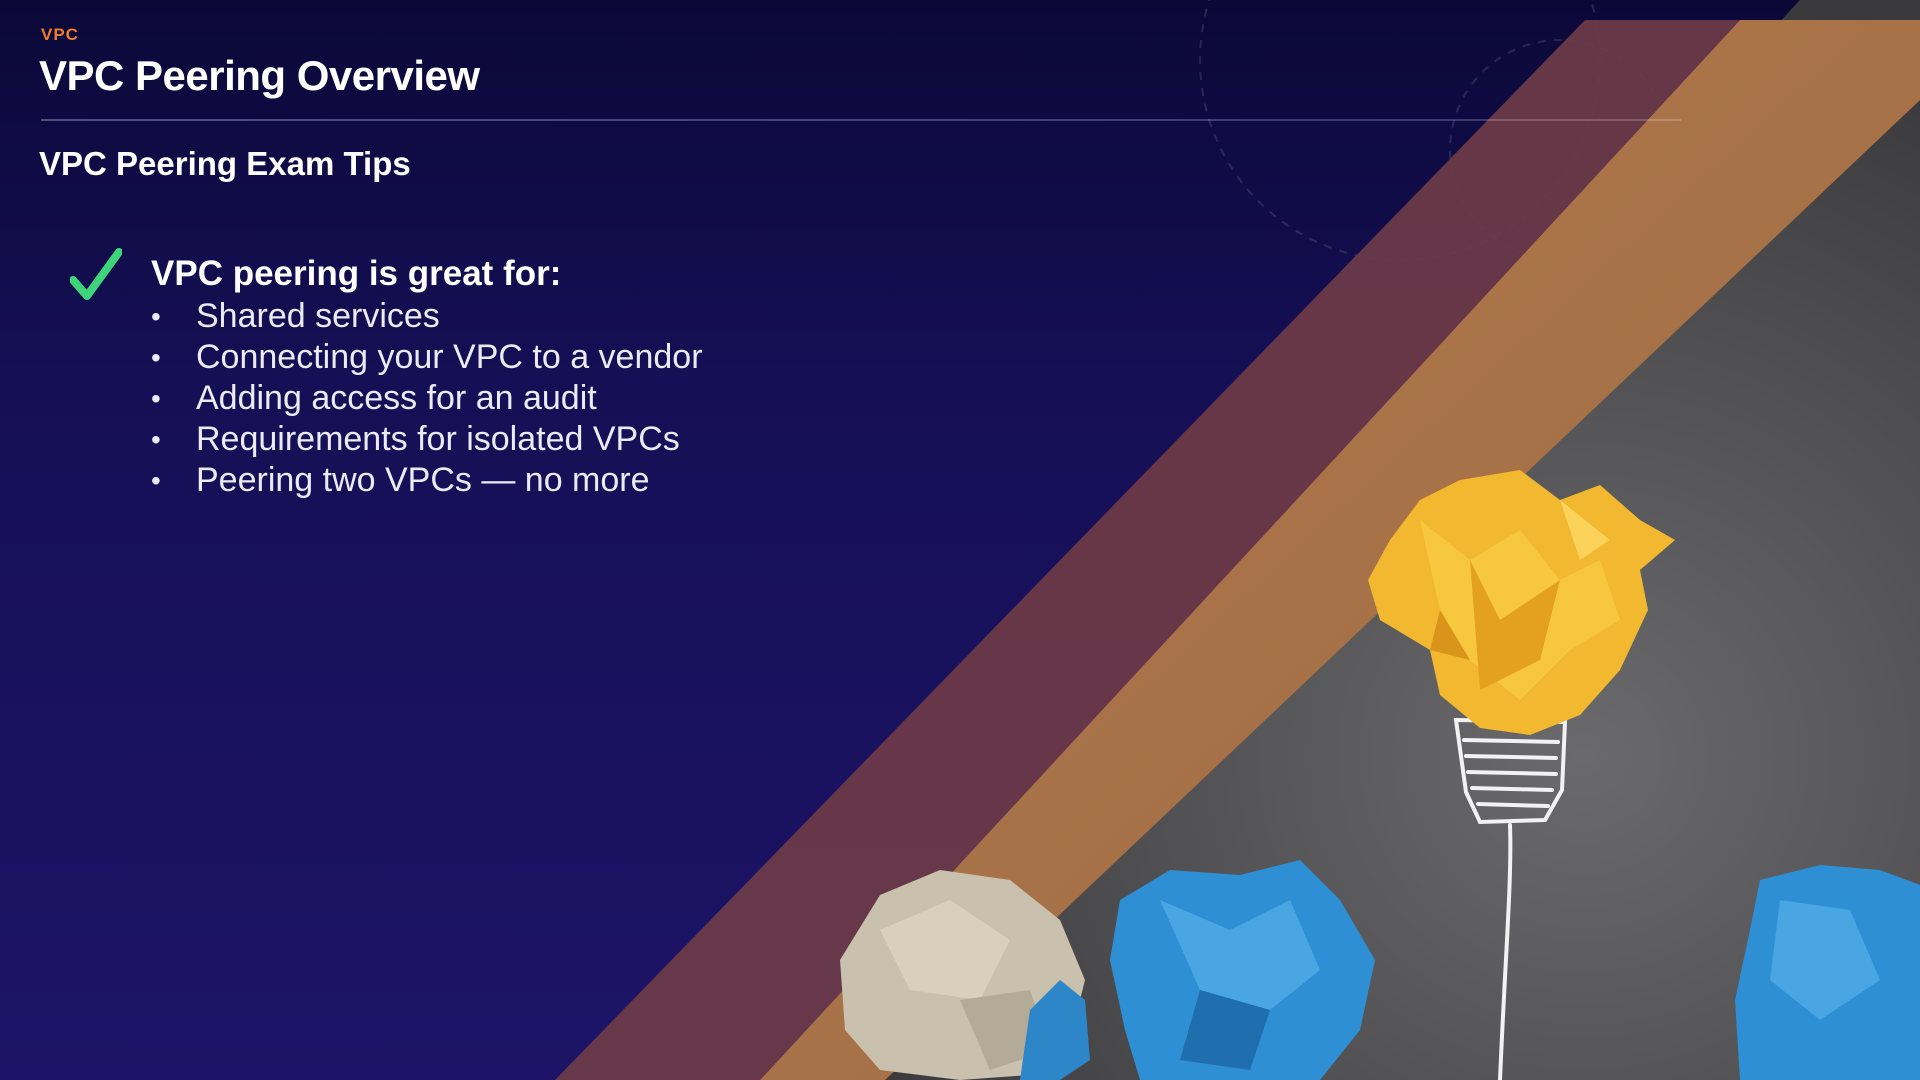  Describe the element at coordinates (318, 316) in the screenshot. I see `list-item-text: Shared services` at that location.